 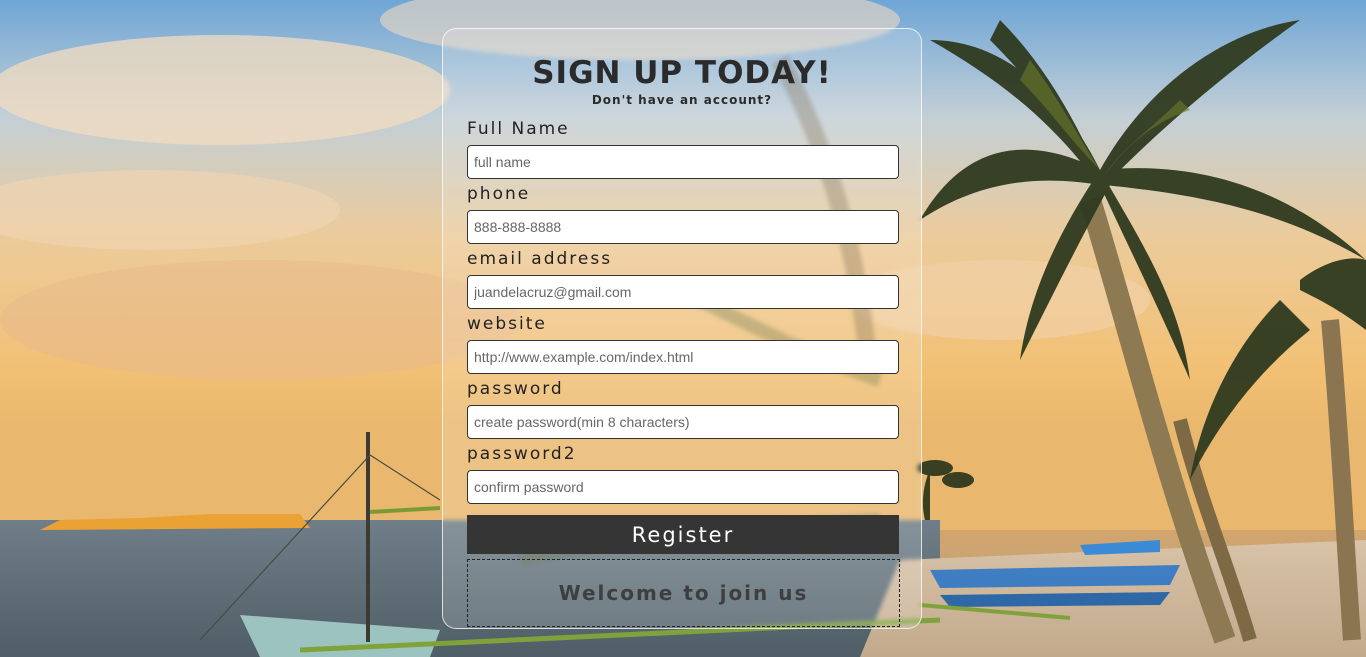 I want to click on welcome-box: Welcome to join us, so click(x=683, y=593).